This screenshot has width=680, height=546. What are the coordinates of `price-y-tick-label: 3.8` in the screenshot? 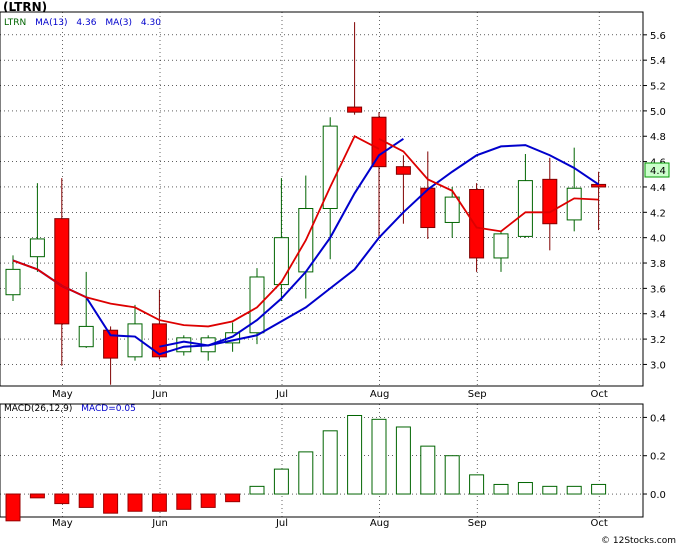 It's located at (658, 264).